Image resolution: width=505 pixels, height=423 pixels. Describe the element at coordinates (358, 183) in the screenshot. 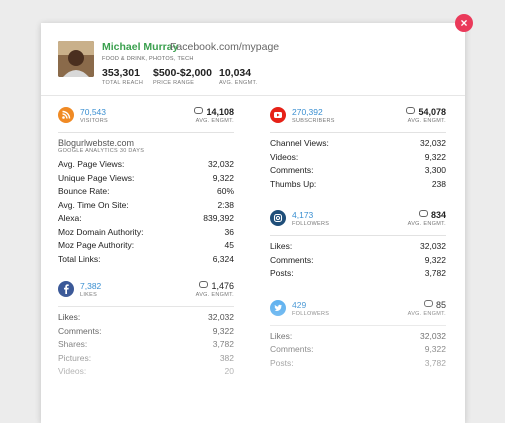

I see `list-item: Thumbs Up: 238` at that location.